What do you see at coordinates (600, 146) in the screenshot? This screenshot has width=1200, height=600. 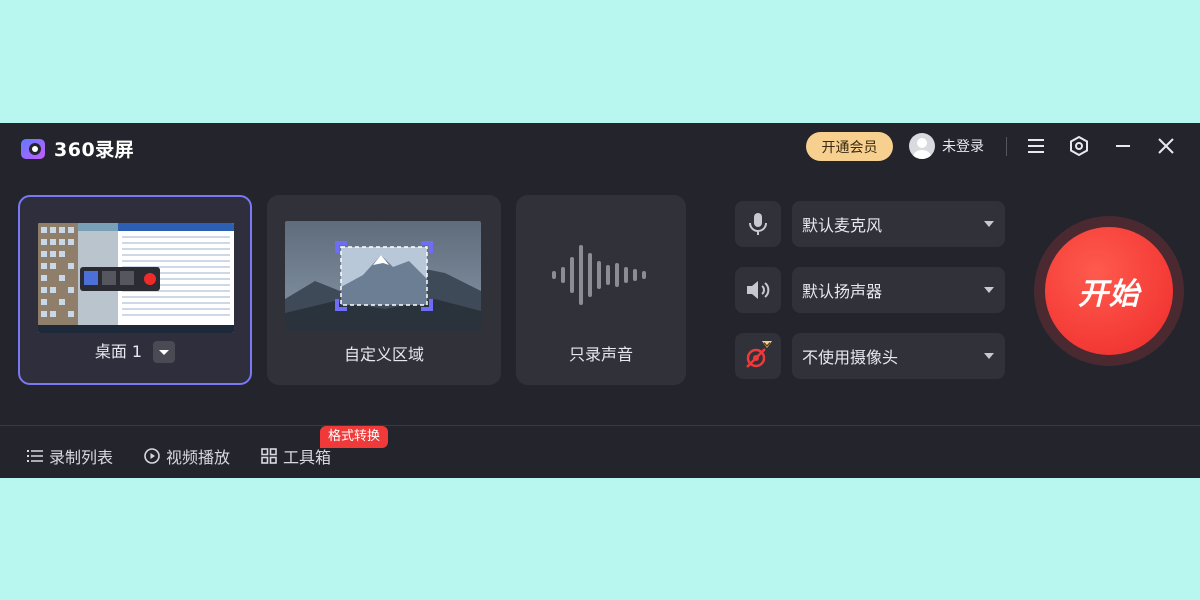 I see `title-bar: 360录屏 开通会员 未登录` at bounding box center [600, 146].